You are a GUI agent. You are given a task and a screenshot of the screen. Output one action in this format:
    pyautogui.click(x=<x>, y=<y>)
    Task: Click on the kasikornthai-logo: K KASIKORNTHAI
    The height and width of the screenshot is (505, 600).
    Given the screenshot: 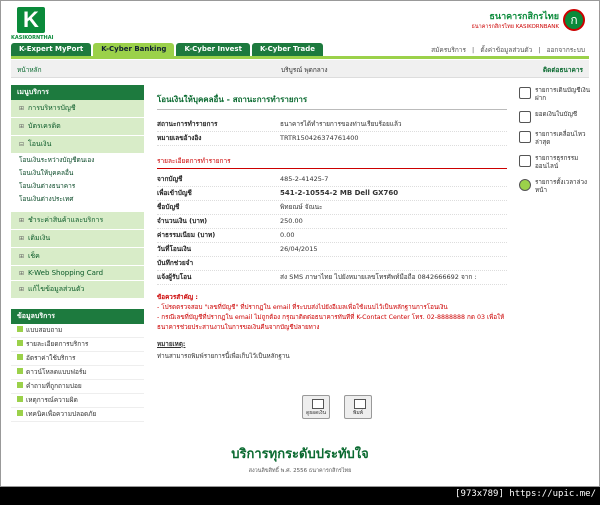 What is the action you would take?
    pyautogui.click(x=32, y=25)
    